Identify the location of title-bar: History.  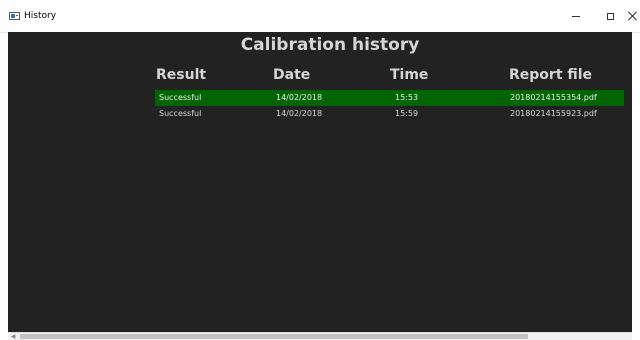
(320, 16).